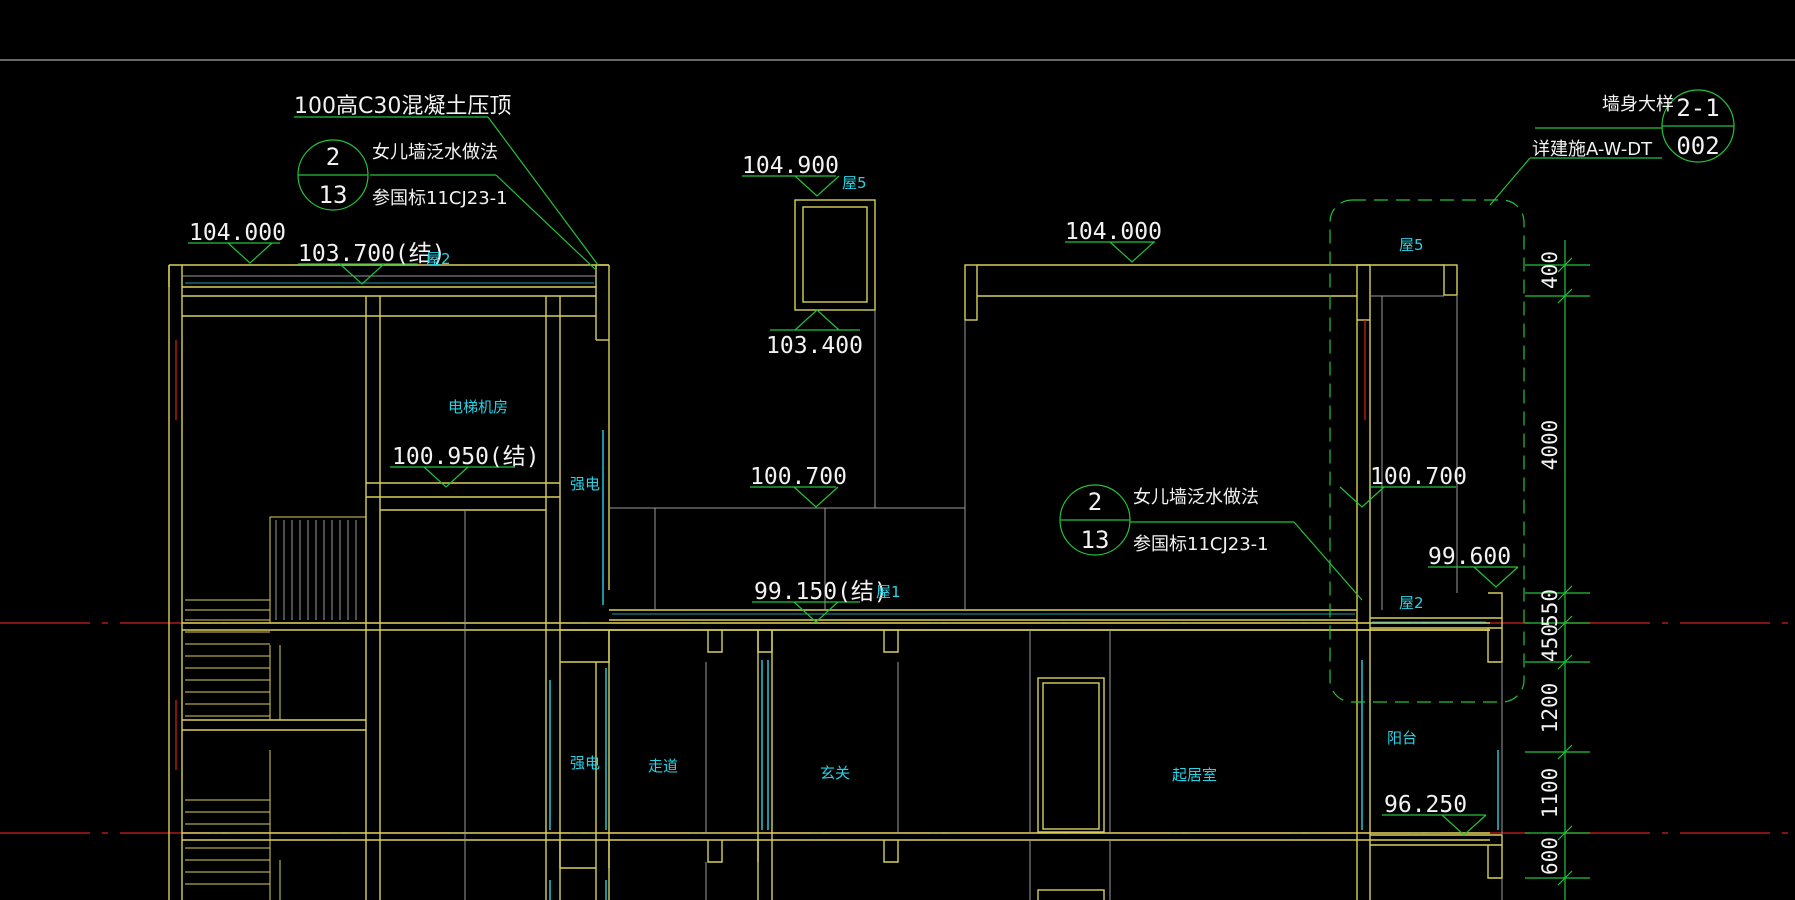  I want to click on detail-b-top: 2, so click(1095, 502).